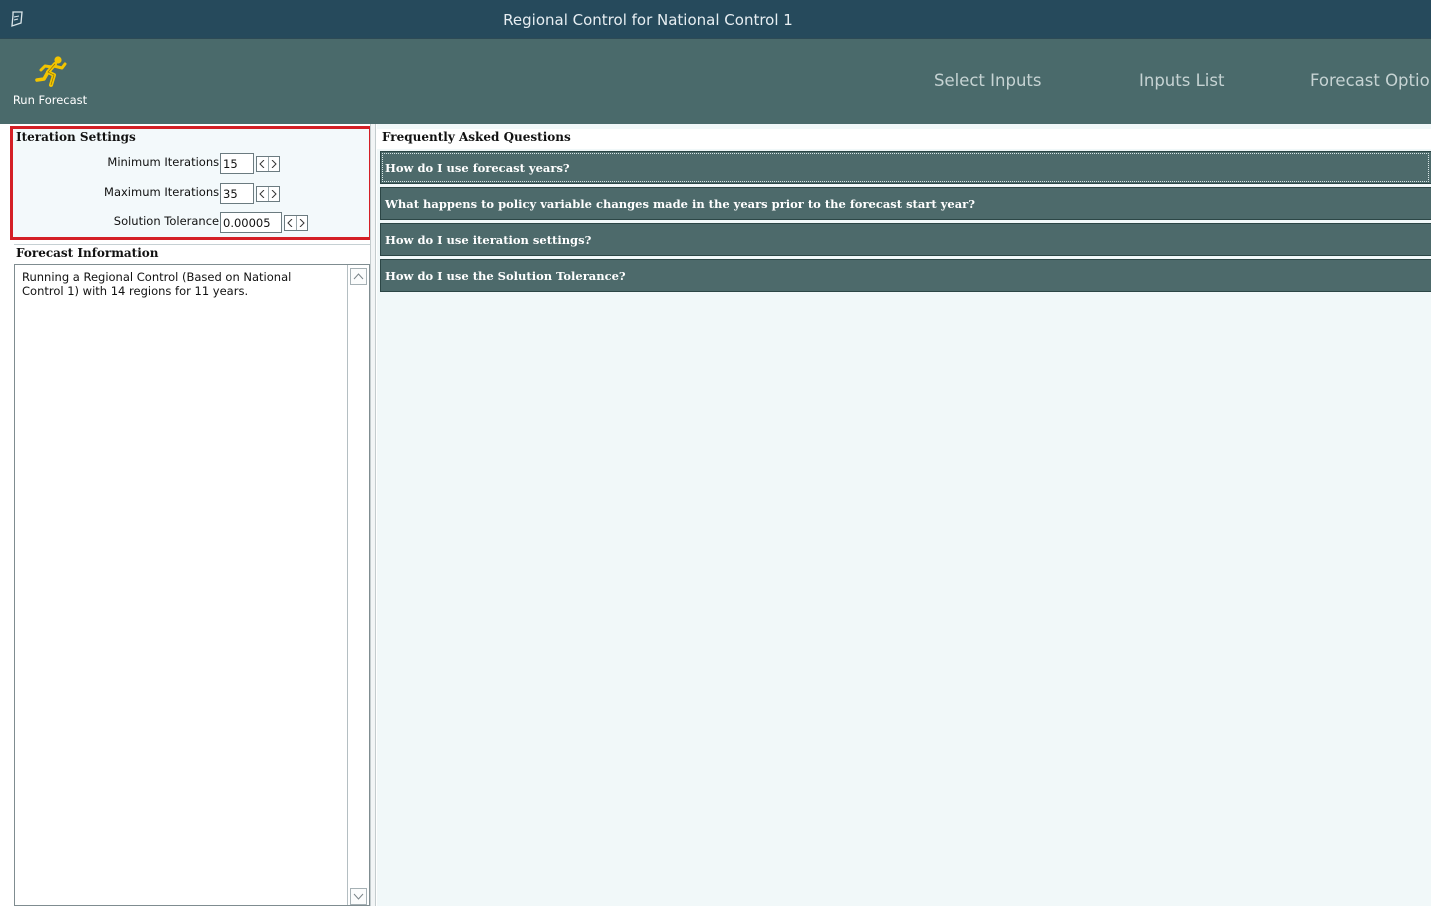  Describe the element at coordinates (648, 20) in the screenshot. I see `window-title: Regional Control for National Control 1` at that location.